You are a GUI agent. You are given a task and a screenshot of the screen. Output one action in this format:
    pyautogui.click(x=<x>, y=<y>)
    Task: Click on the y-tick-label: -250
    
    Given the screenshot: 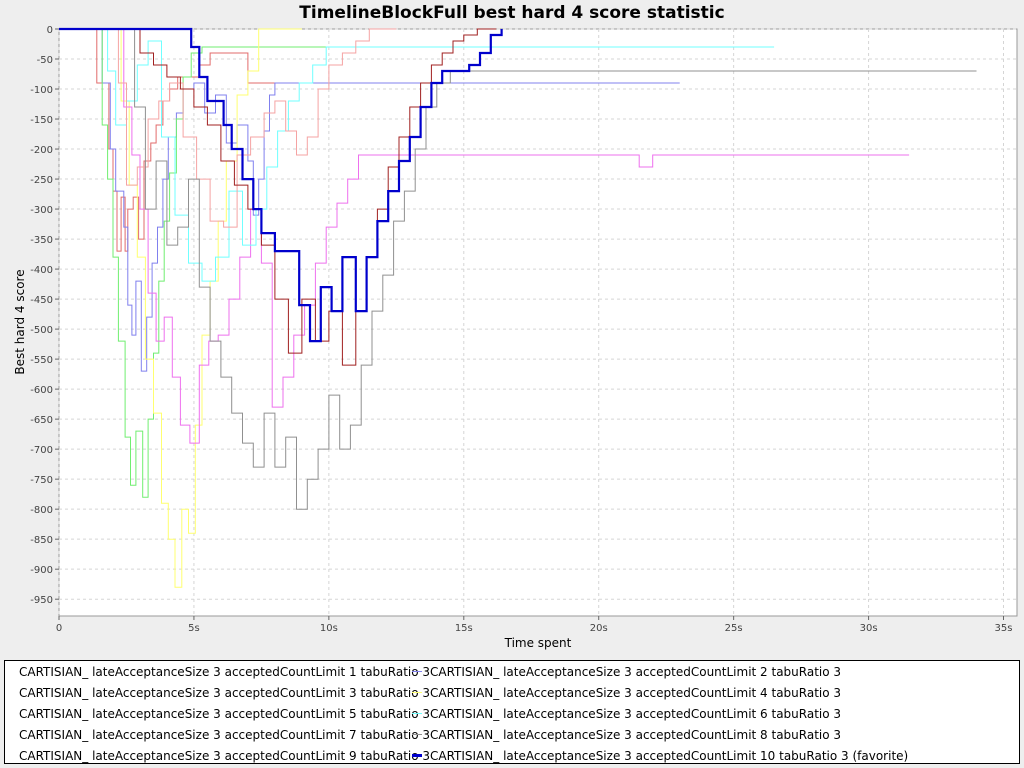 What is the action you would take?
    pyautogui.click(x=41, y=180)
    